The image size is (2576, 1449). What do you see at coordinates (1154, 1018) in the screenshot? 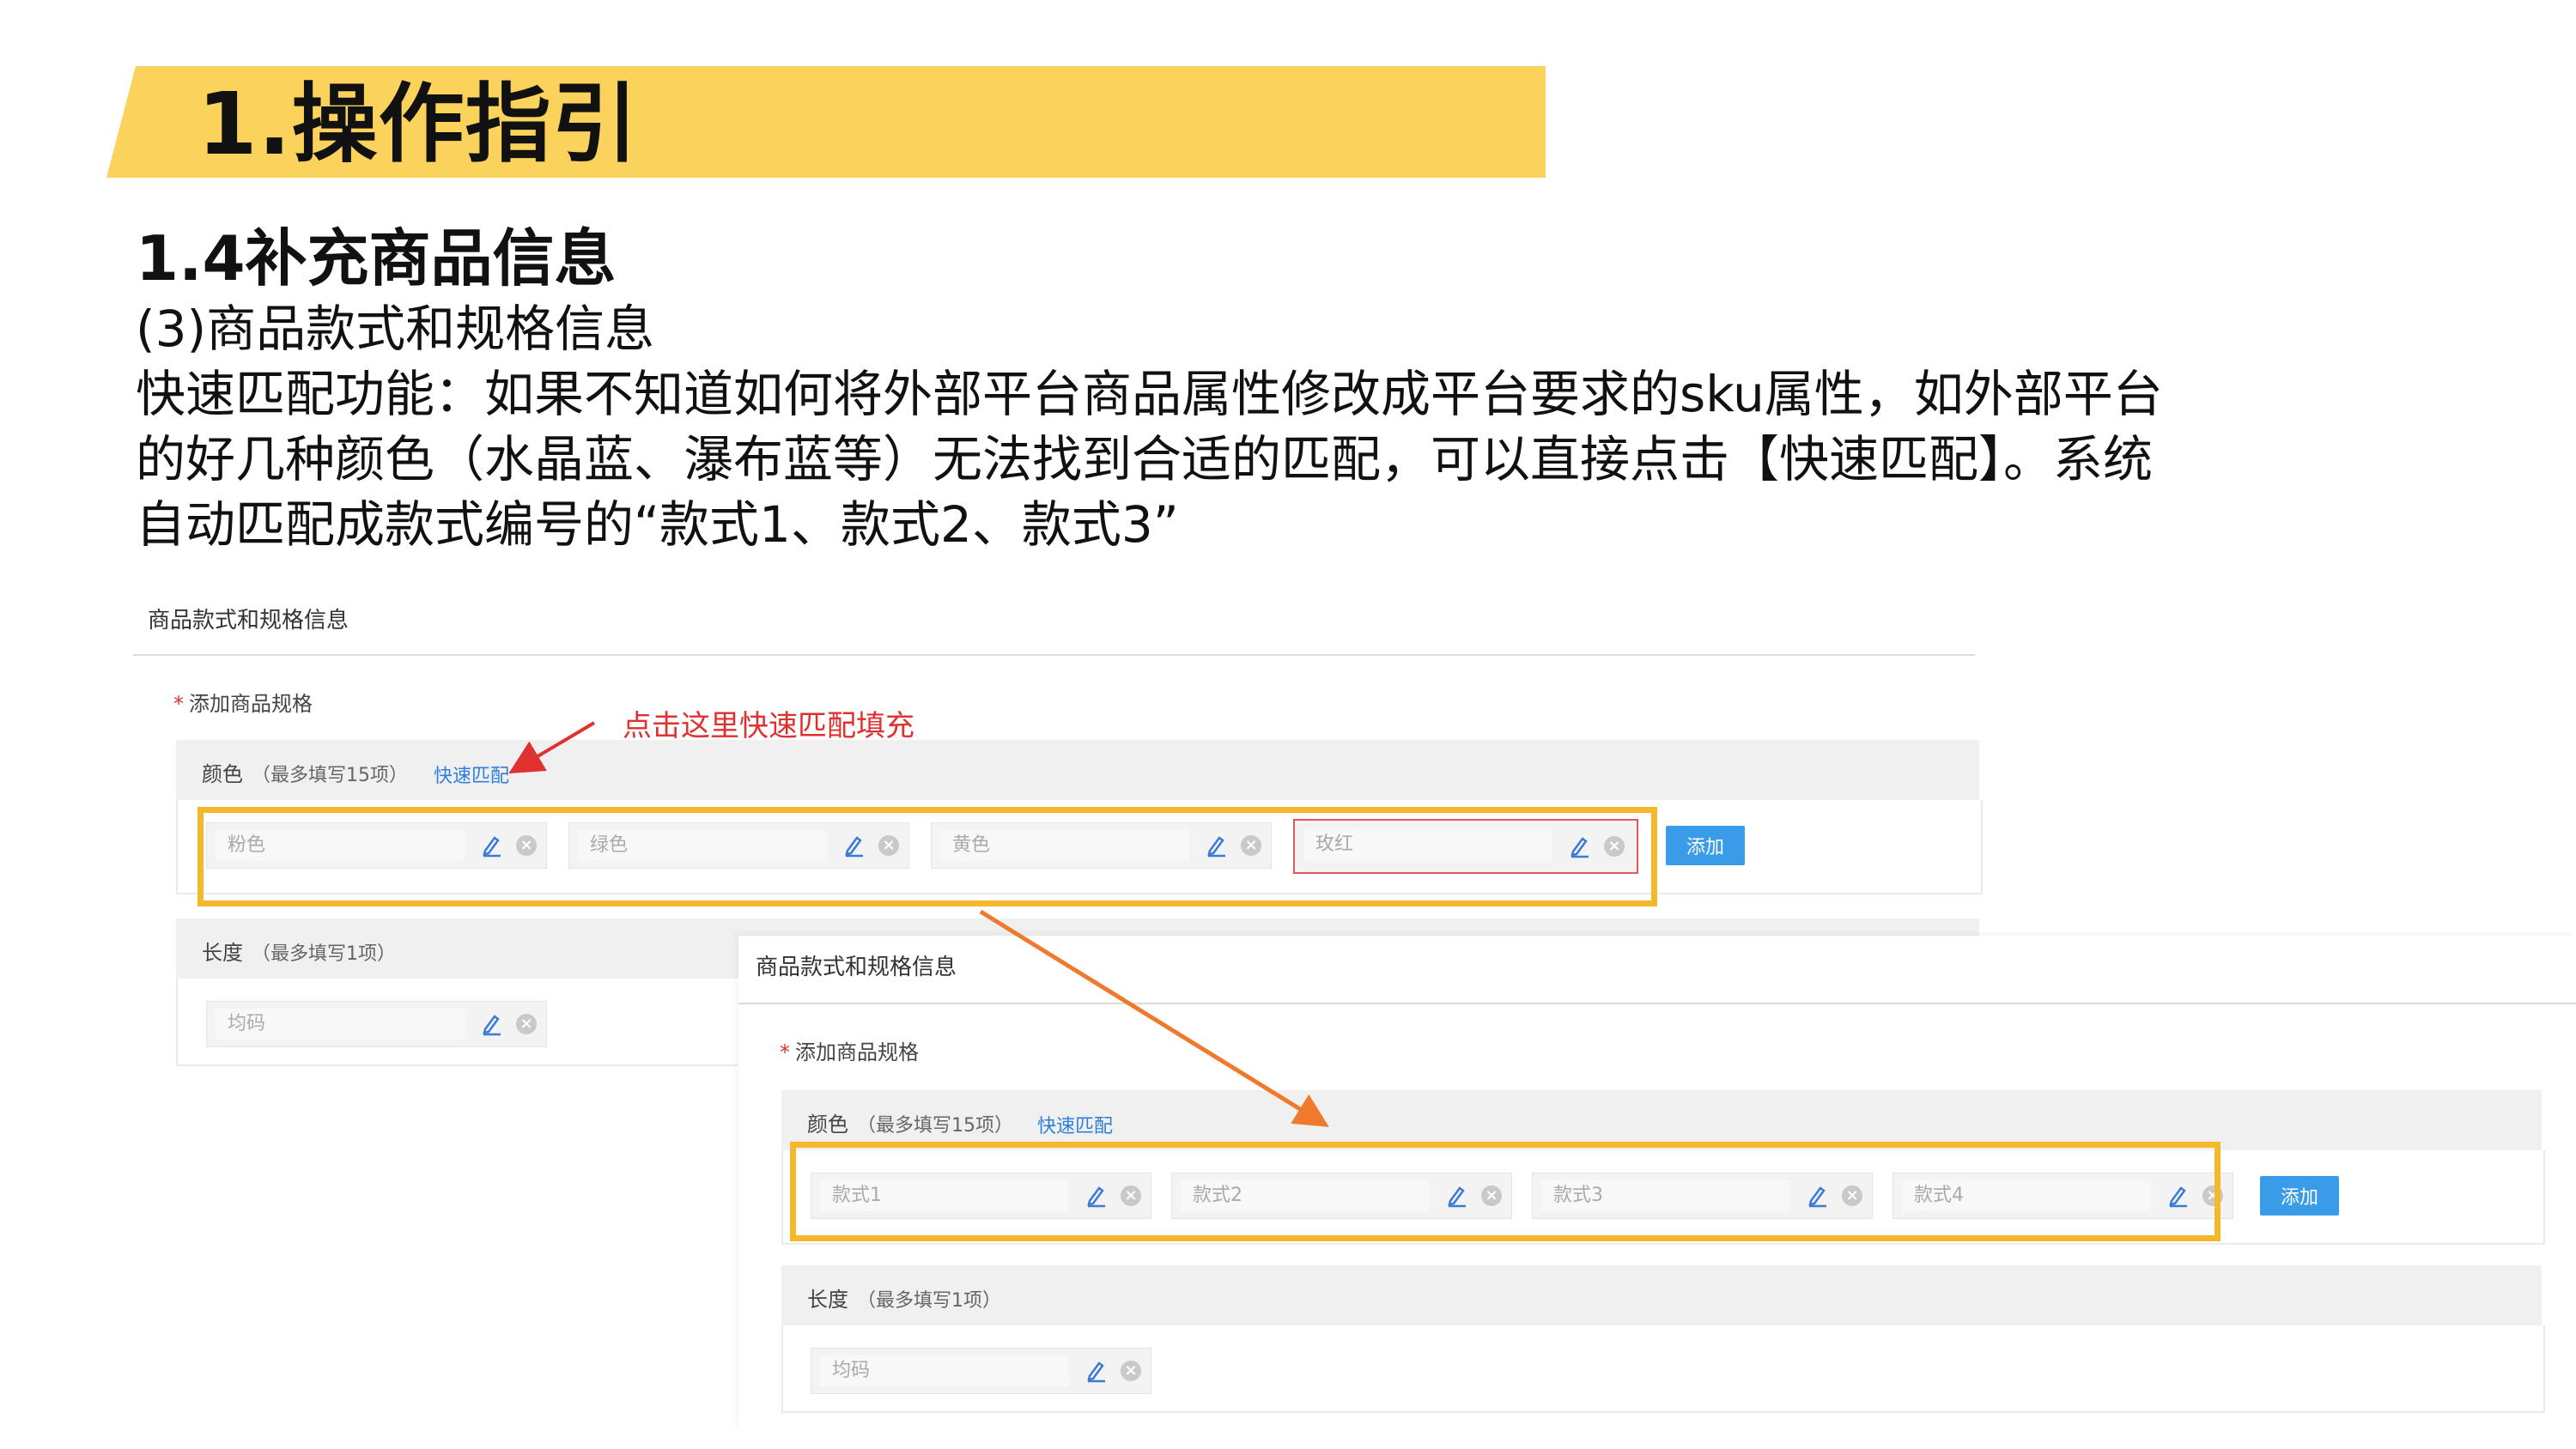
I see `orange-arrow-icon` at bounding box center [1154, 1018].